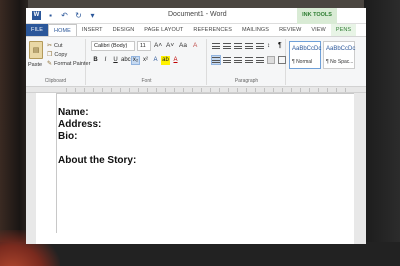 Image resolution: width=400 pixels, height=266 pixels. Describe the element at coordinates (155, 60) in the screenshot. I see `text-effects-icon: A` at that location.